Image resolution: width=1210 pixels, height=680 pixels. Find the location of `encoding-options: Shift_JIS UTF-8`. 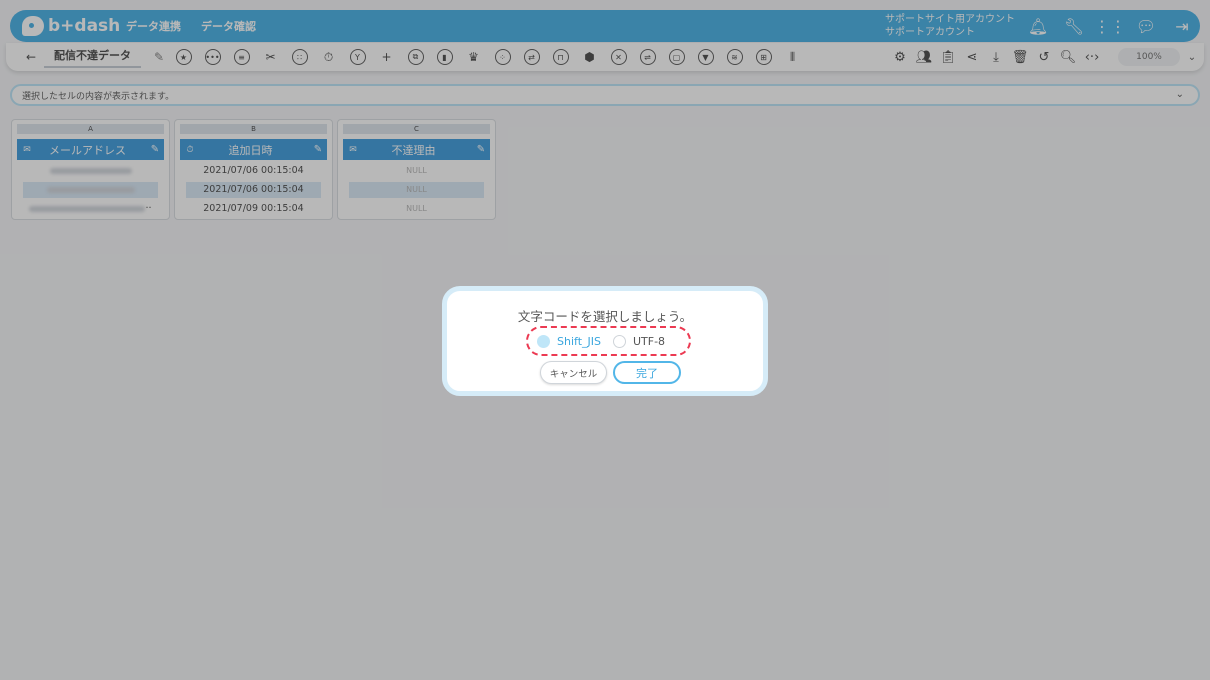

encoding-options: Shift_JIS UTF-8 is located at coordinates (608, 341).